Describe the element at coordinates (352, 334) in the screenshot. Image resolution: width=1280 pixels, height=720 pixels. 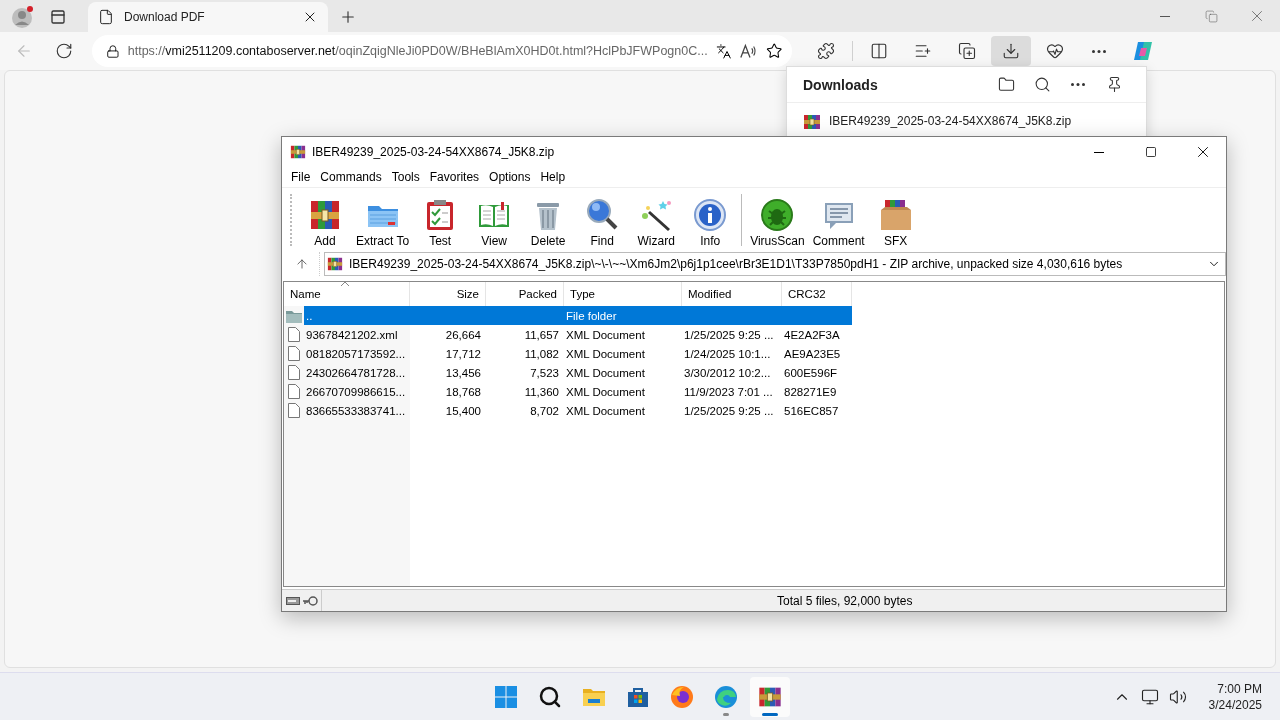
I see `table-cell: 93678421202.xml` at that location.